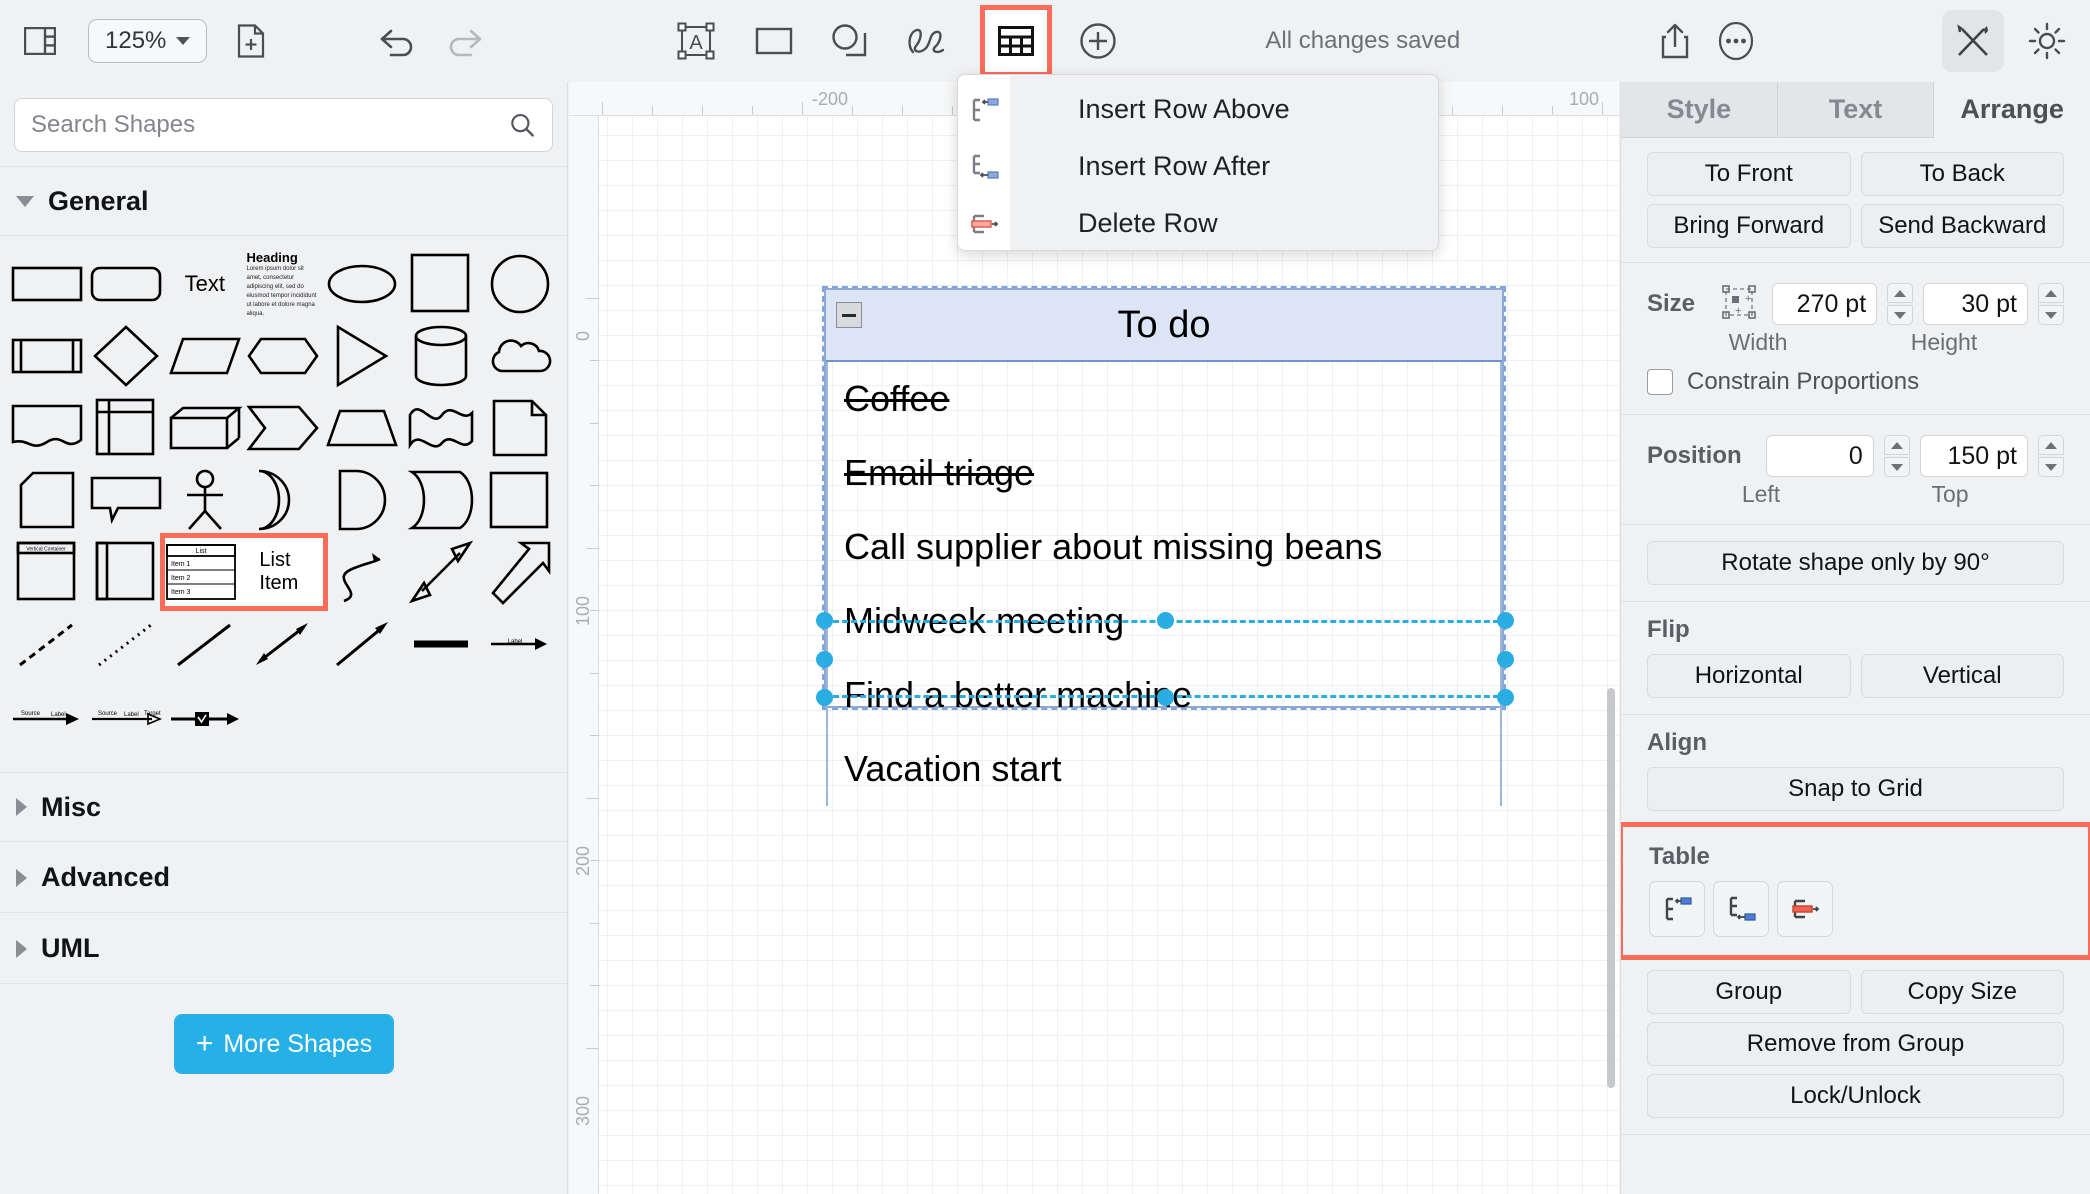 This screenshot has height=1194, width=2090. Describe the element at coordinates (850, 41) in the screenshot. I see `shapes-icon` at that location.